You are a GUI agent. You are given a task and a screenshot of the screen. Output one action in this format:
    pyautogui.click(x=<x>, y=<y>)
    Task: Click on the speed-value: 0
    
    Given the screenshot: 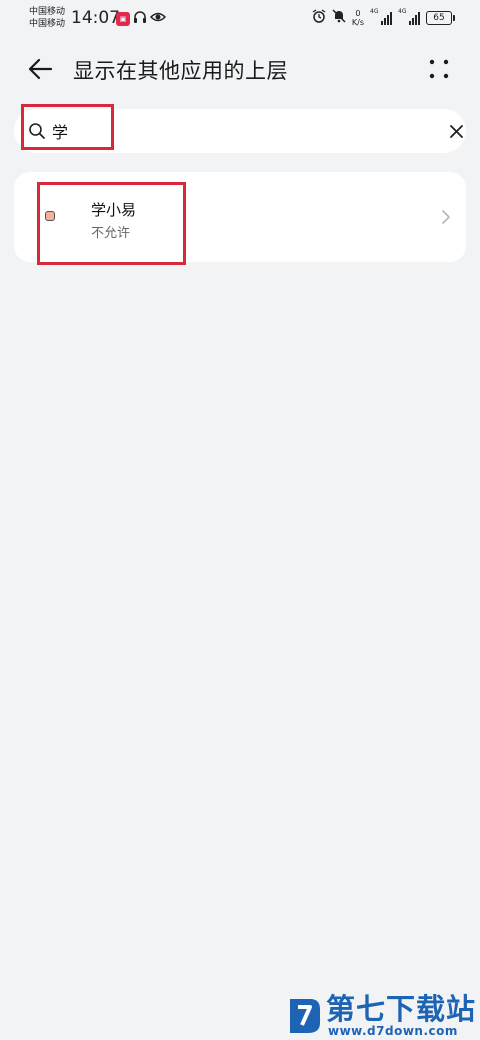 What is the action you would take?
    pyautogui.click(x=358, y=13)
    